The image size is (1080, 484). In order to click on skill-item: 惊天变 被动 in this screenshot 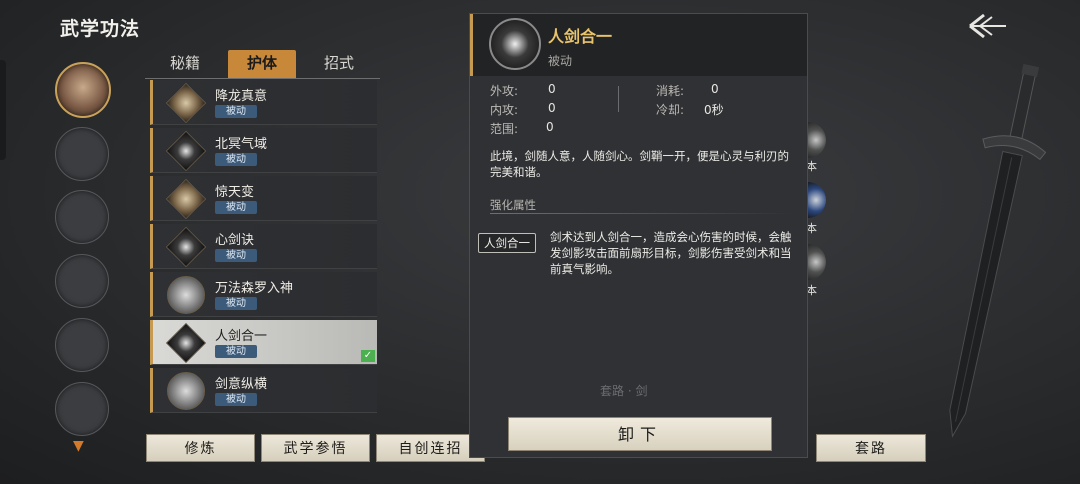, I will do `click(263, 198)`.